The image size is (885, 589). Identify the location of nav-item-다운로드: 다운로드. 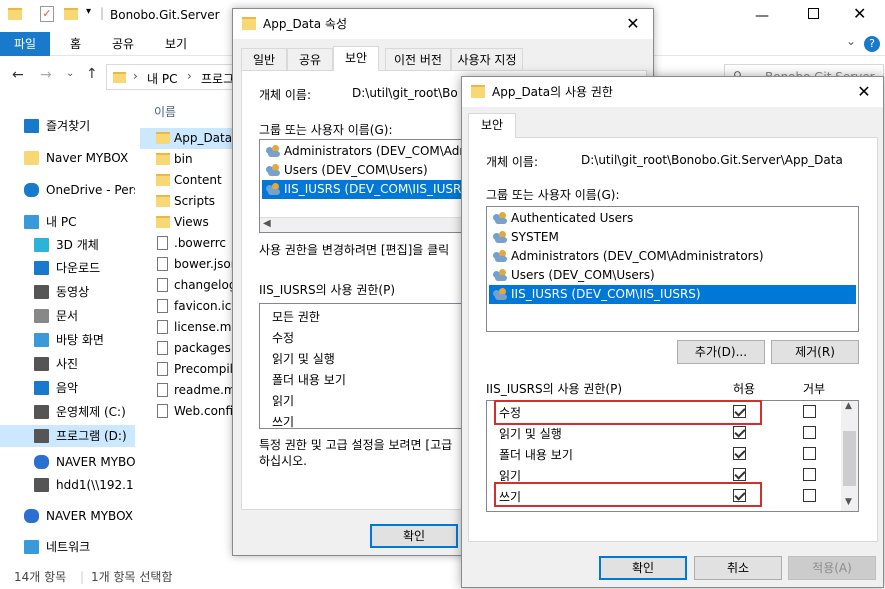
(67, 268).